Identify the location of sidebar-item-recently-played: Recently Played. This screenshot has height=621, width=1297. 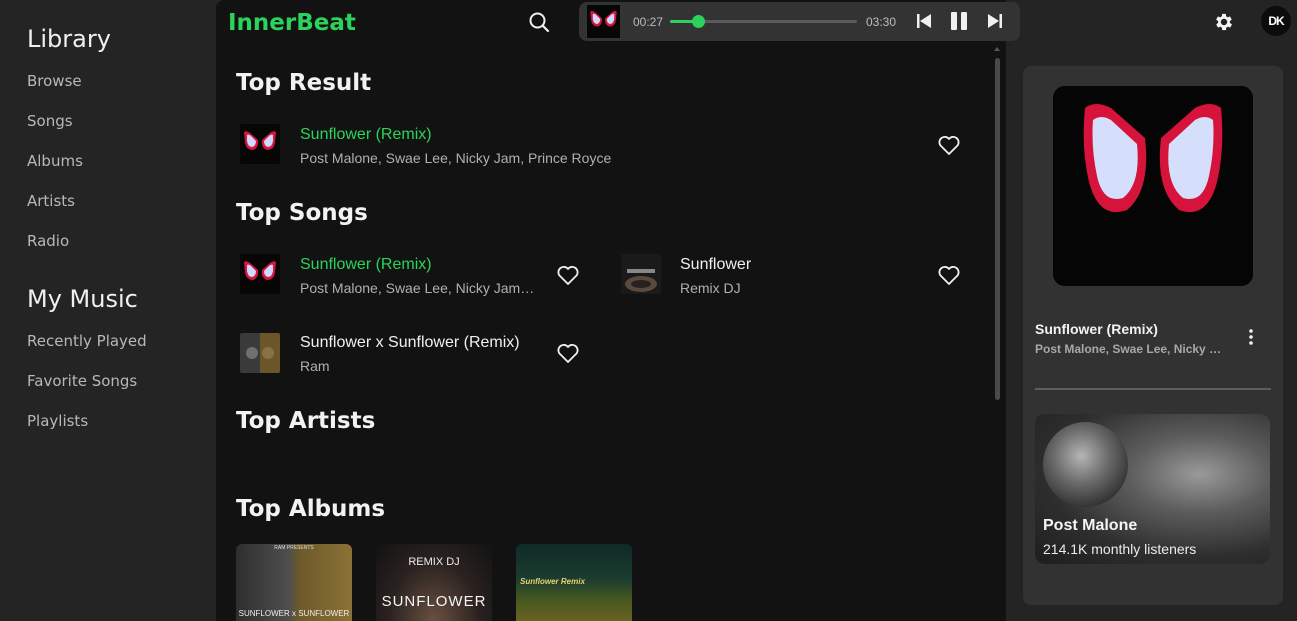
(87, 341).